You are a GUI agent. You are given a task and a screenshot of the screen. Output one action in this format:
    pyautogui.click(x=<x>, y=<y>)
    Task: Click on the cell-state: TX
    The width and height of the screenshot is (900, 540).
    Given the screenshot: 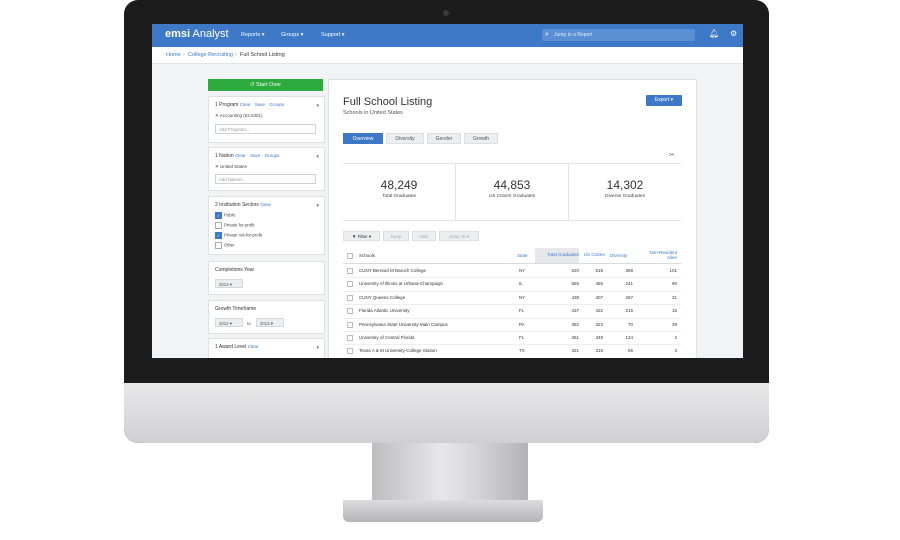 What is the action you would take?
    pyautogui.click(x=522, y=351)
    